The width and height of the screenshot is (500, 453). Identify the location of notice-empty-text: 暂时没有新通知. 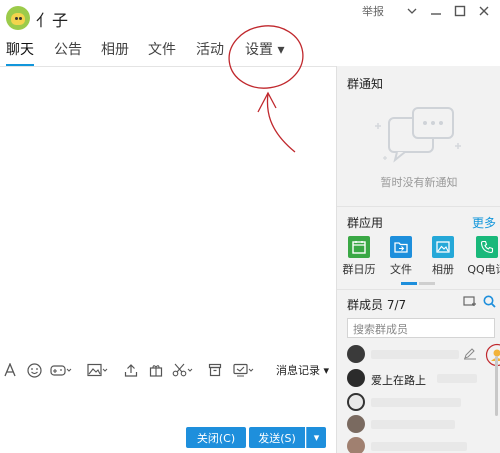
(419, 182).